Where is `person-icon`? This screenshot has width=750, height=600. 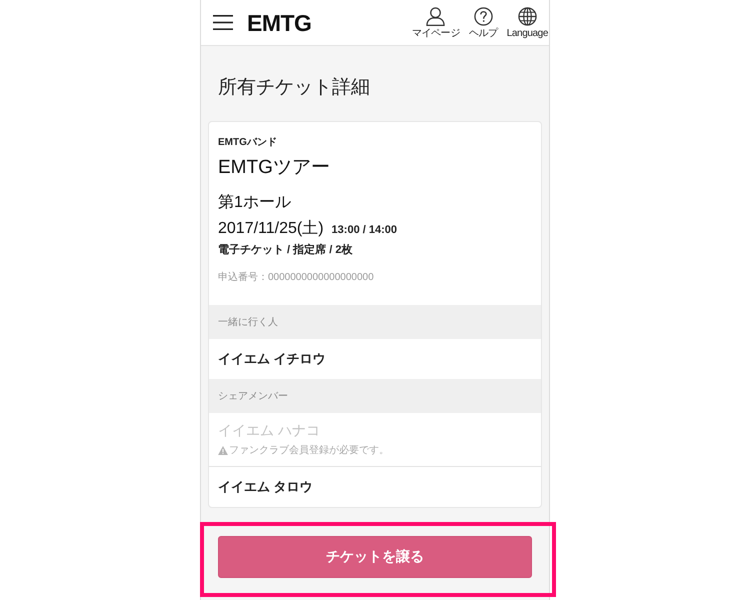
person-icon is located at coordinates (436, 16).